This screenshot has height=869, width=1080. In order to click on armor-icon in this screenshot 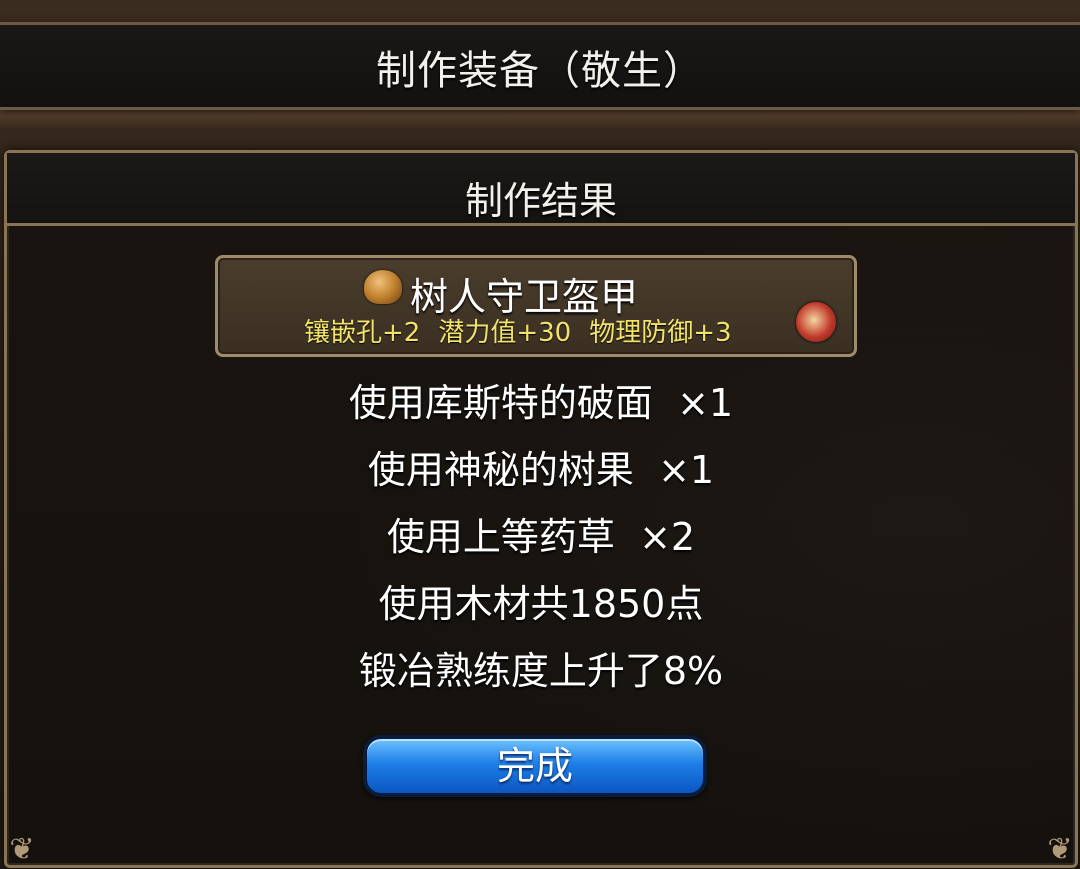, I will do `click(383, 287)`.